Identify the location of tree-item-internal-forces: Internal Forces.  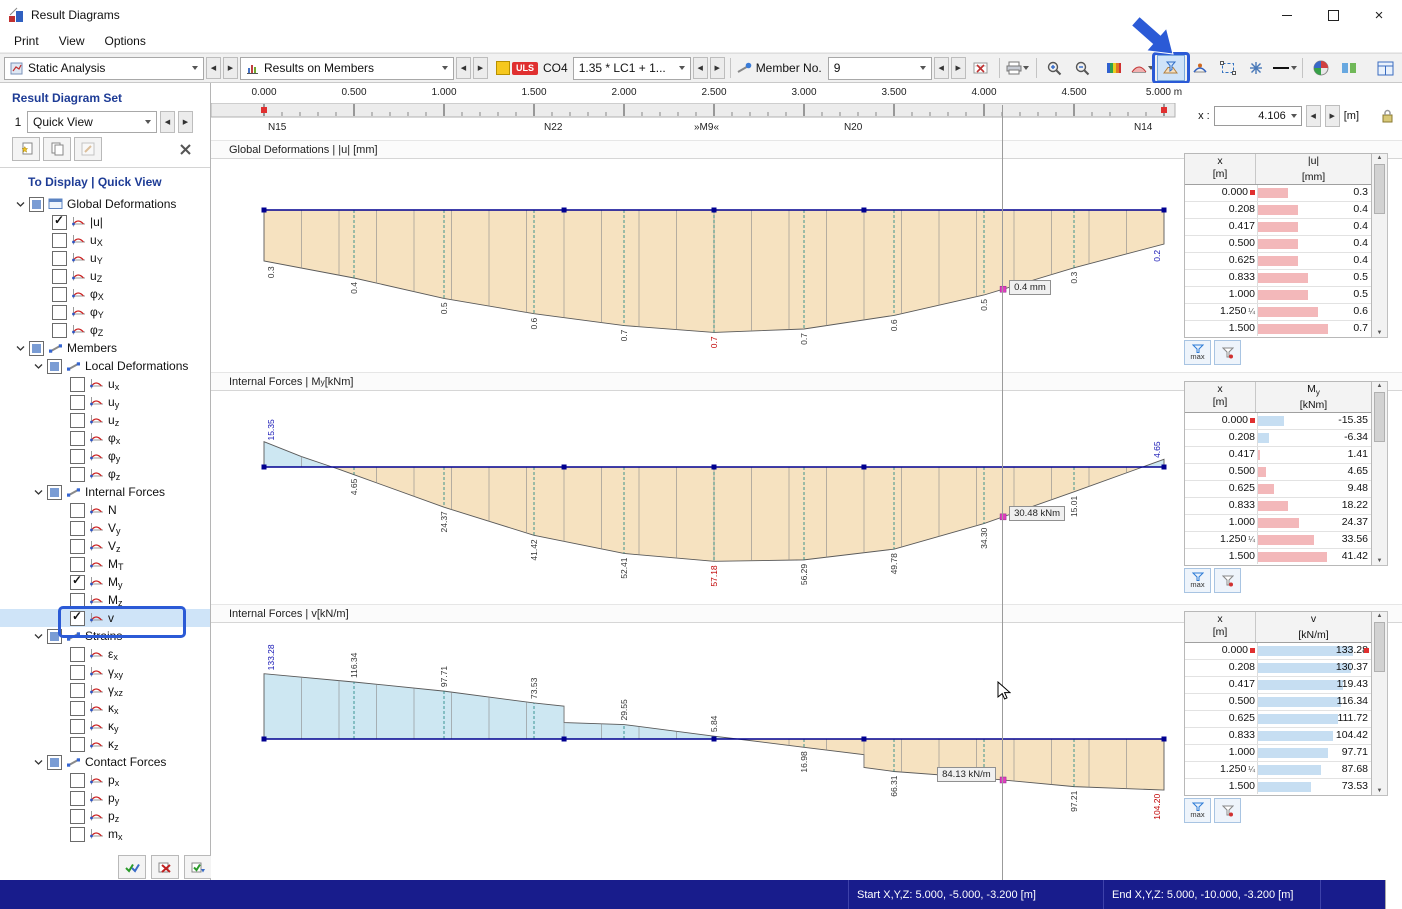
(105, 492).